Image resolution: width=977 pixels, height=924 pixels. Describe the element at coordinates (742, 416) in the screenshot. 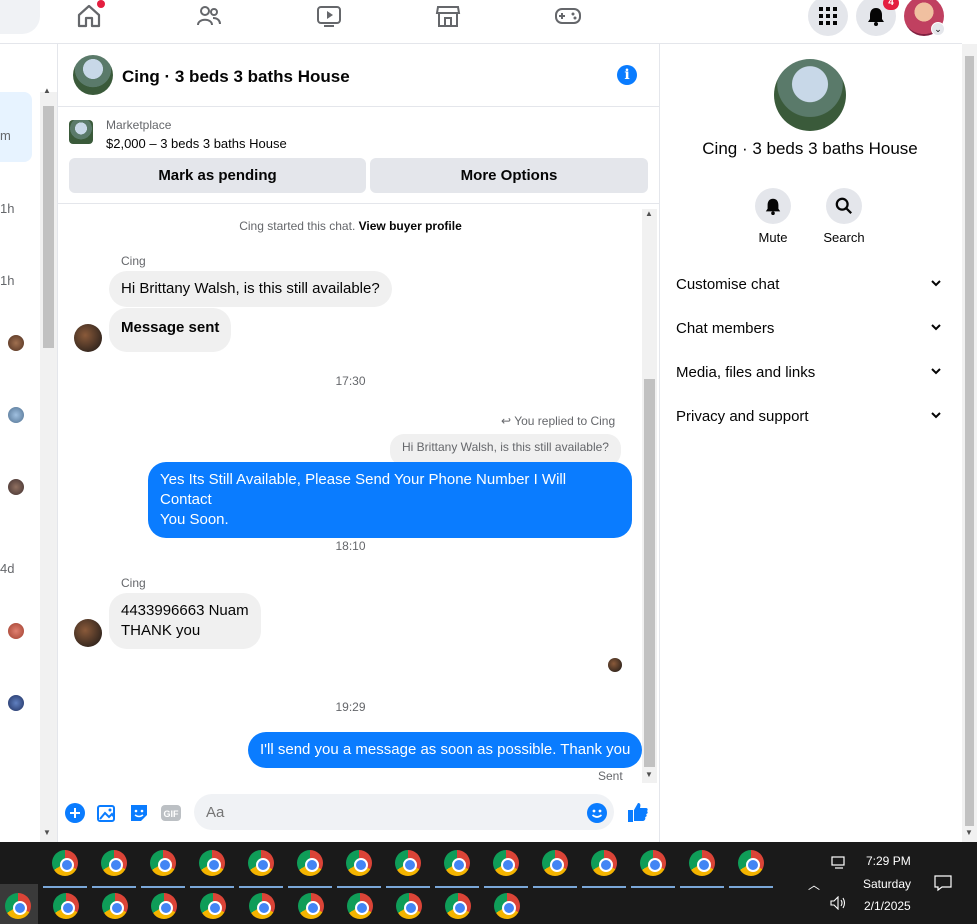

I see `row-label: Privacy and support` at that location.